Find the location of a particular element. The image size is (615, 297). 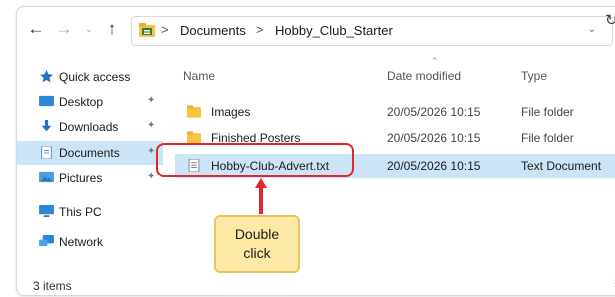

instruction-callout: Double click is located at coordinates (257, 244).